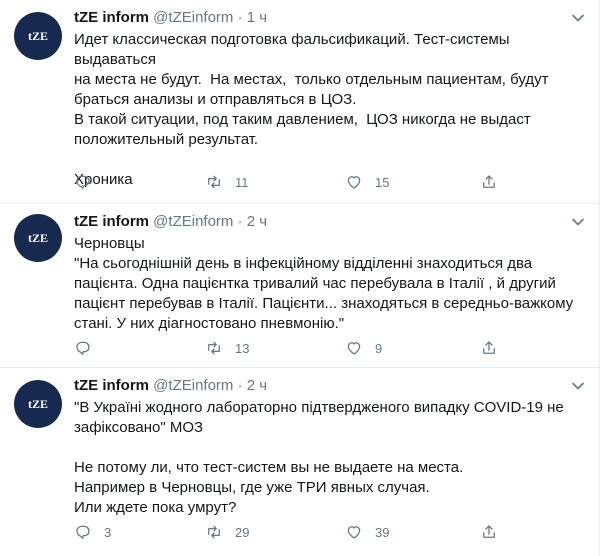 This screenshot has height=556, width=610. I want to click on reply-button: 3, so click(92, 532).